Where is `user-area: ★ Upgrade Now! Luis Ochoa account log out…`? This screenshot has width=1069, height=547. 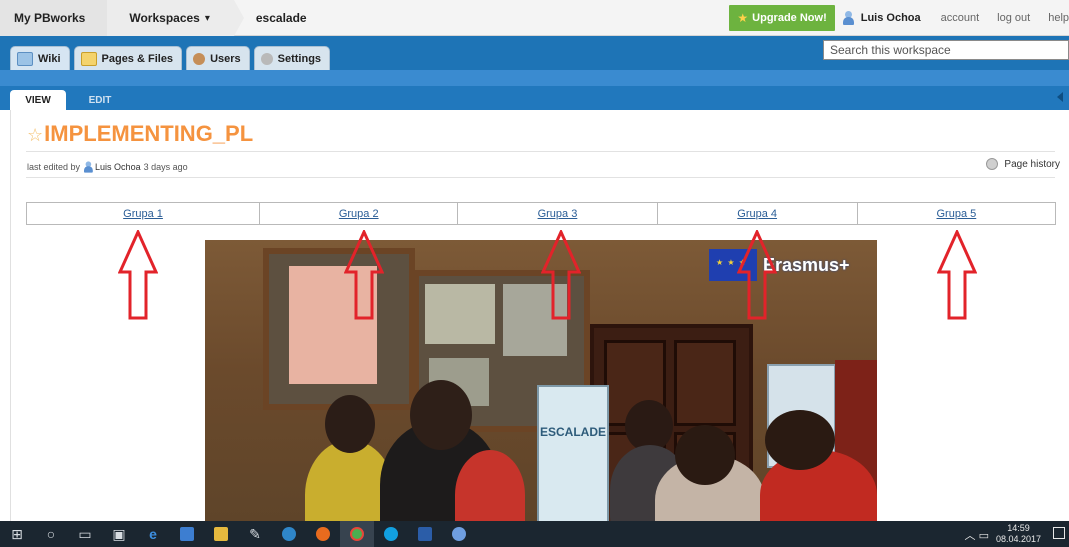
user-area: ★ Upgrade Now! Luis Ochoa account log out… is located at coordinates (899, 18).